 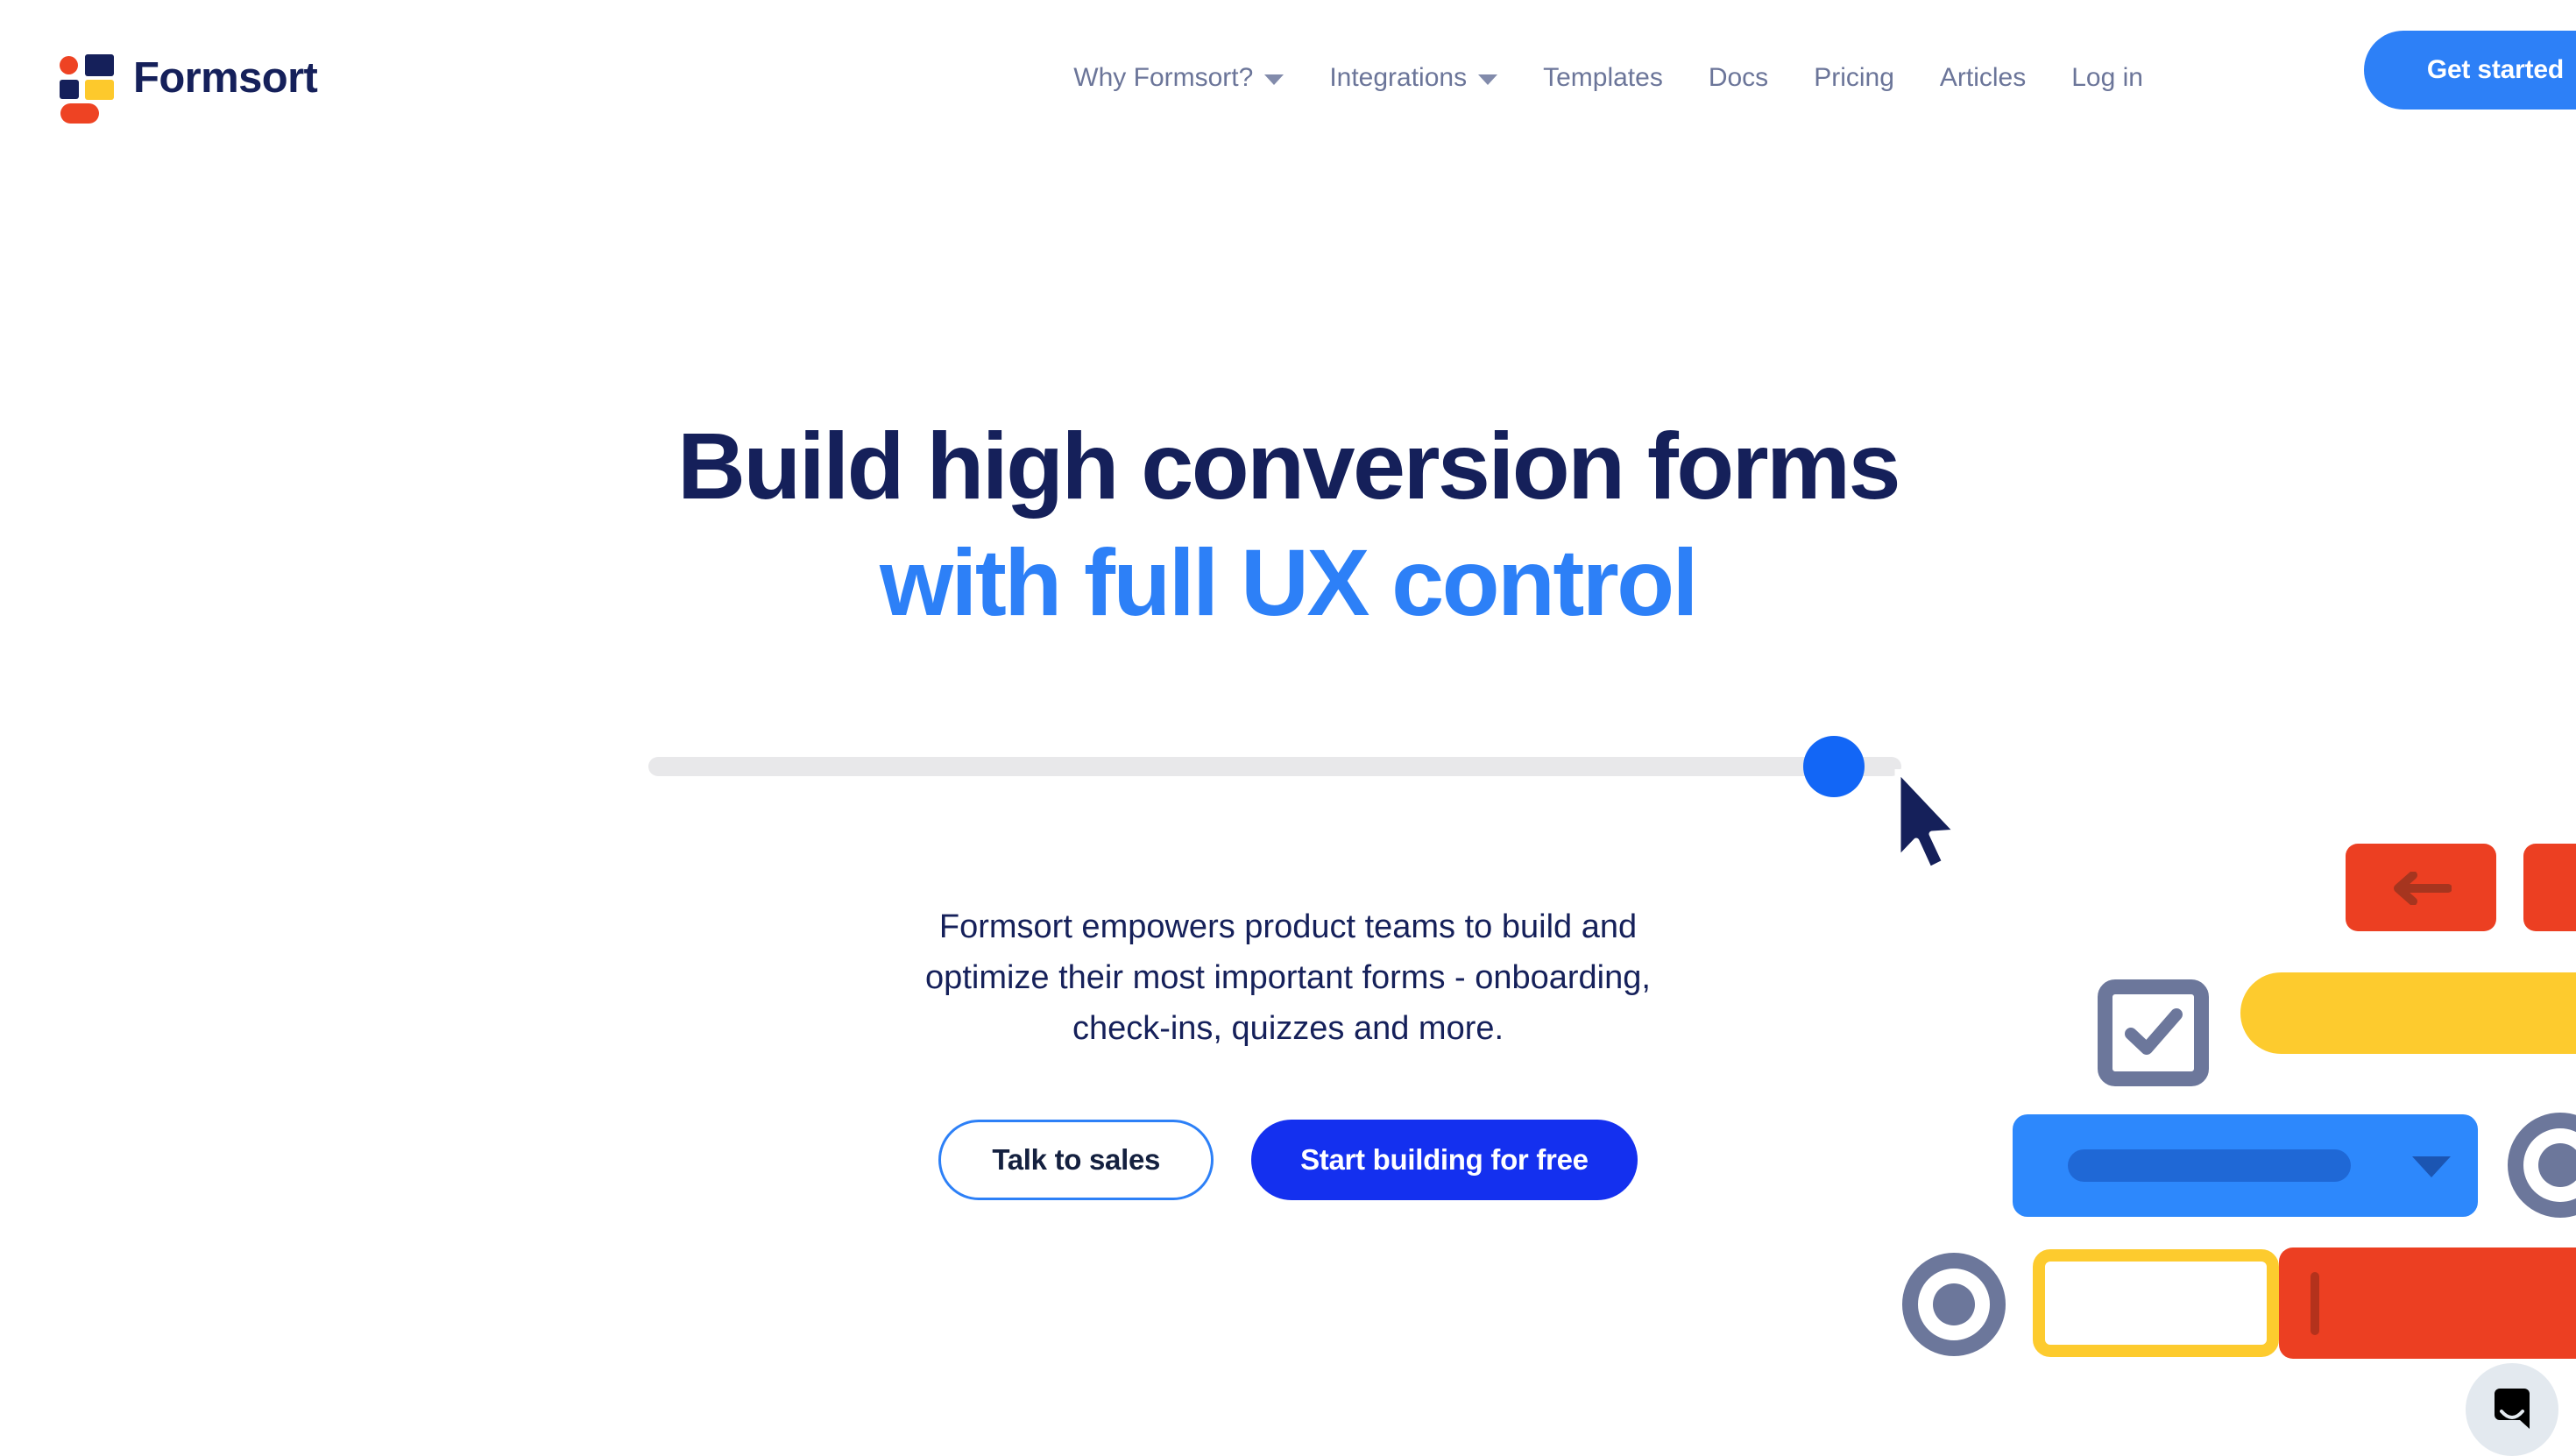 I want to click on nav-label: Integrations, so click(x=1398, y=77).